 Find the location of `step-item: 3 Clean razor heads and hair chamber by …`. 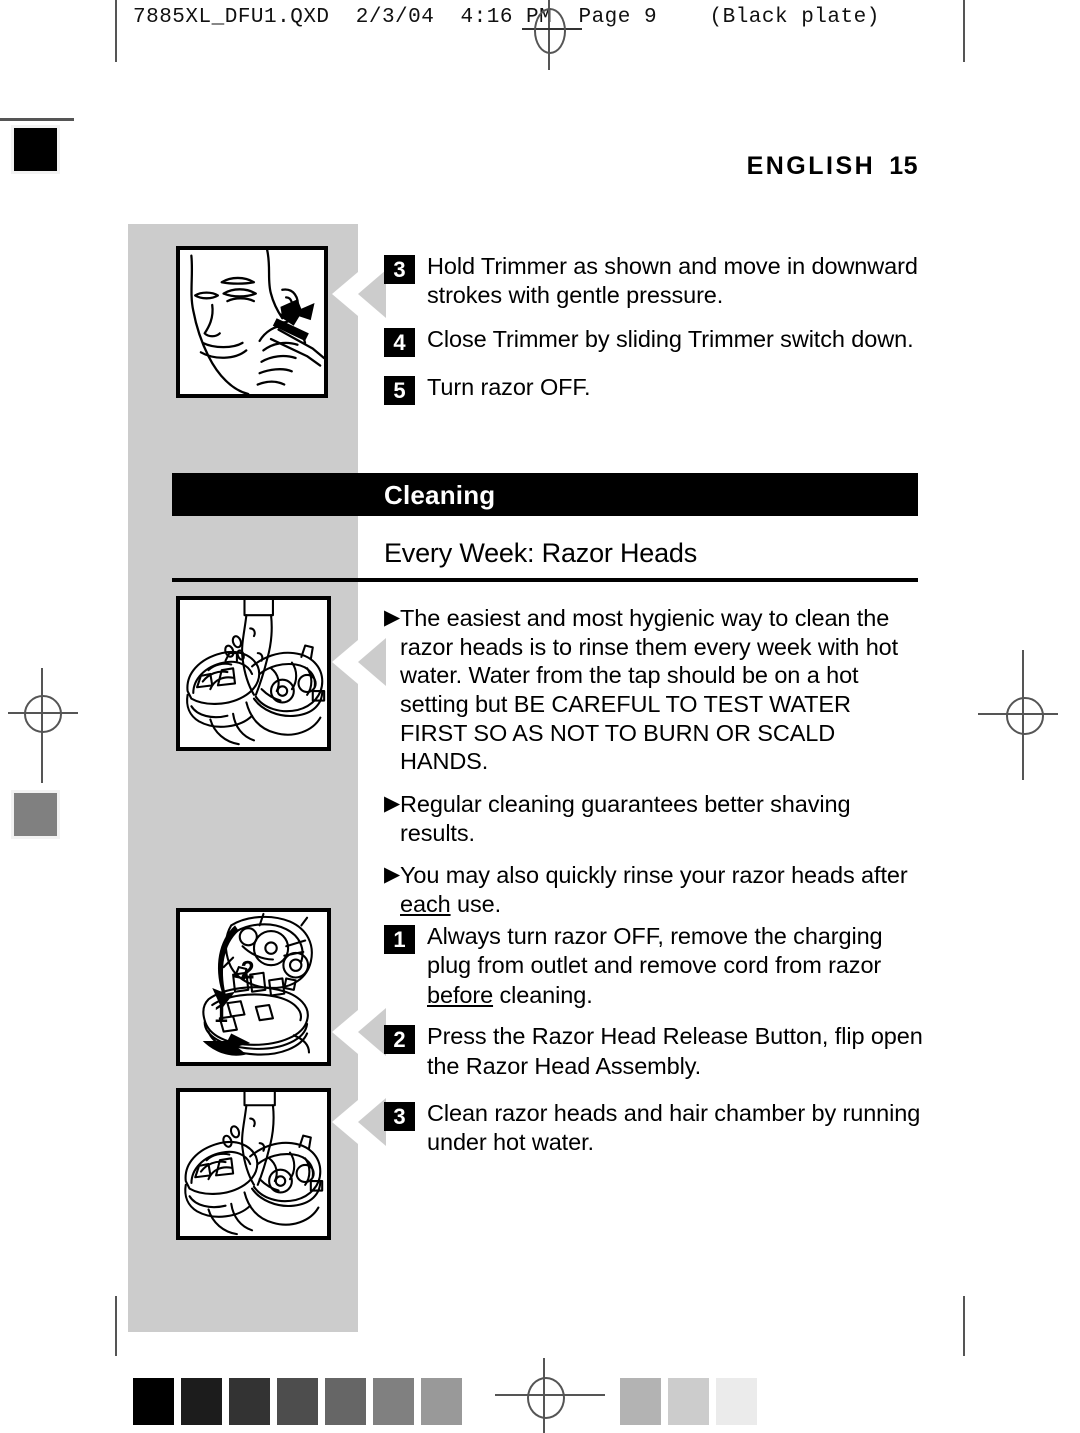

step-item: 3 Clean razor heads and hair chamber by … is located at coordinates (654, 1128).